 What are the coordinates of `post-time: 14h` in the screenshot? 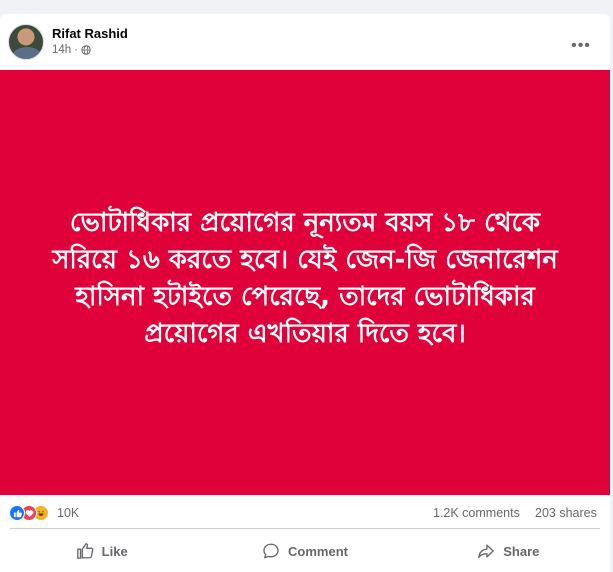 It's located at (61, 50).